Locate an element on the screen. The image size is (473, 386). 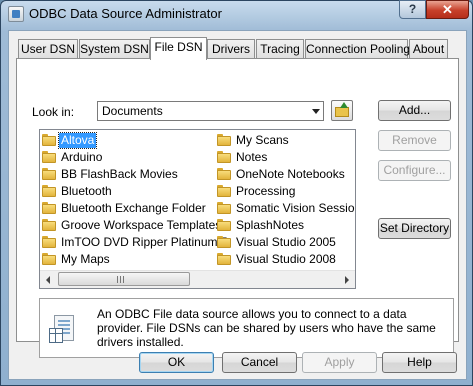
folder-name: Notes is located at coordinates (252, 157).